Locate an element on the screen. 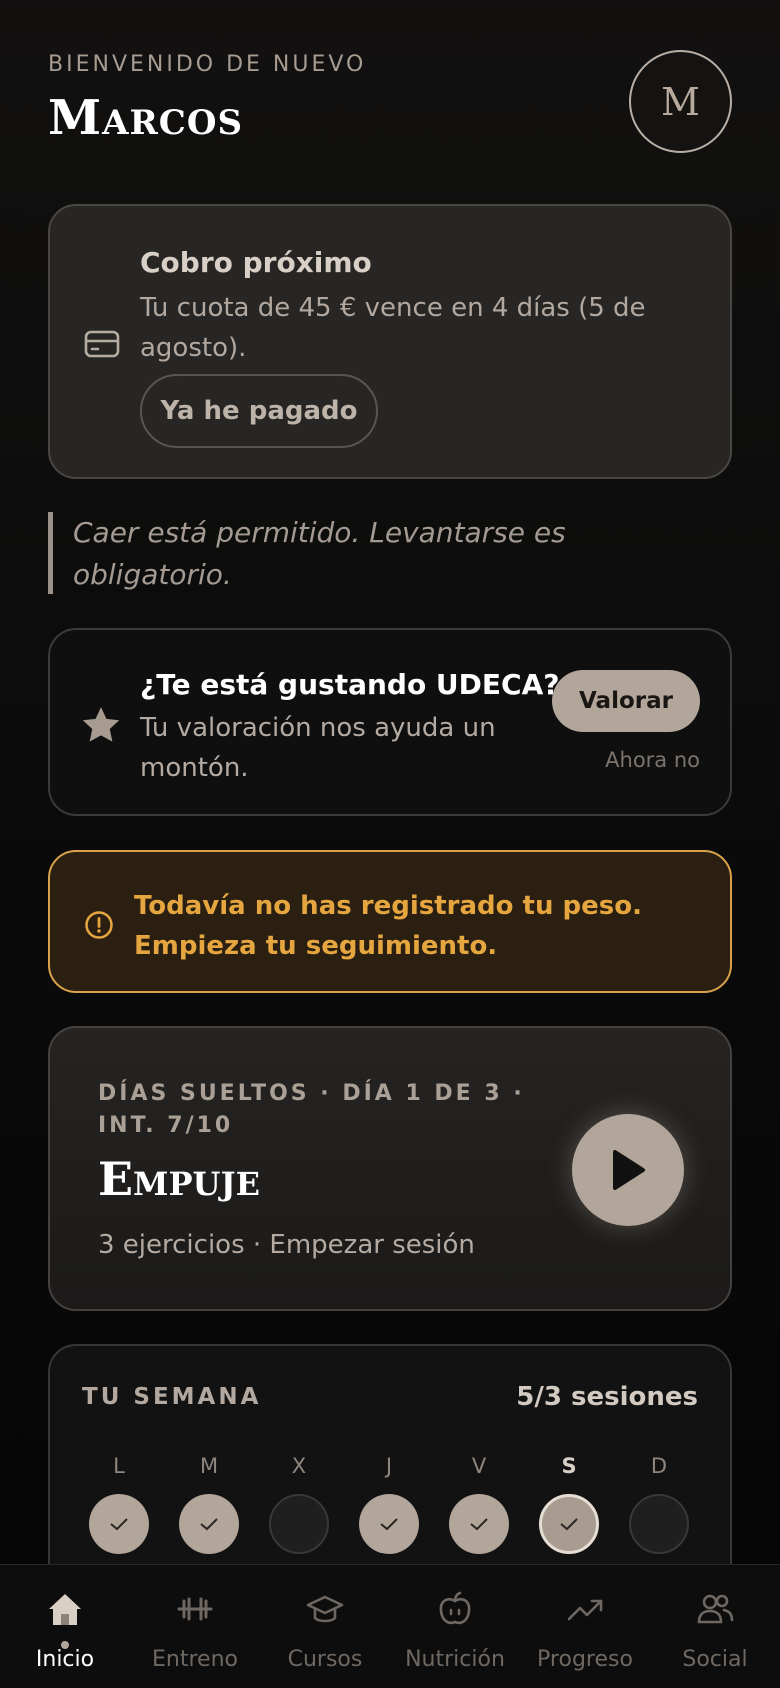 This screenshot has height=1688, width=780. not-now-link: Ahora no is located at coordinates (626, 760).